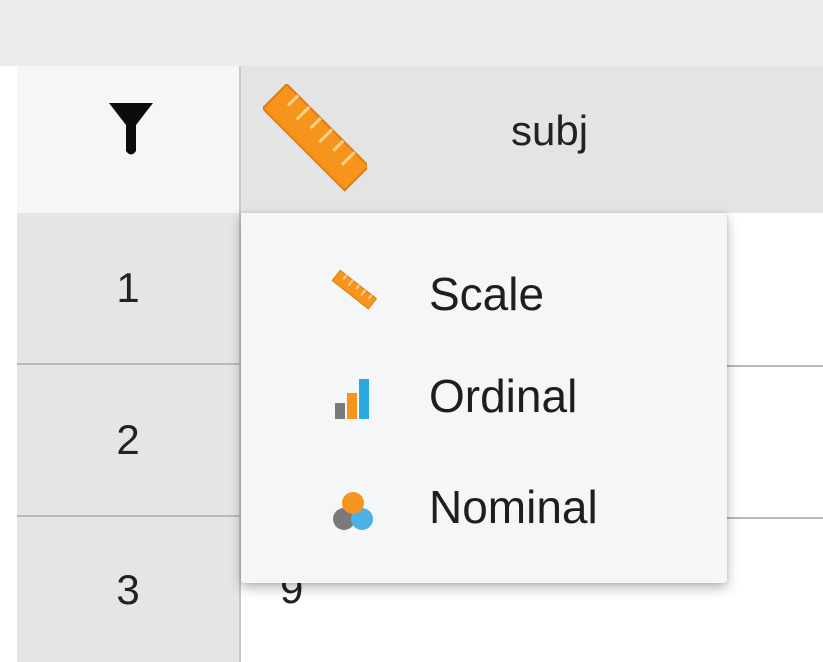 Image resolution: width=823 pixels, height=662 pixels. Describe the element at coordinates (411, 33) in the screenshot. I see `toolbar-strip` at that location.